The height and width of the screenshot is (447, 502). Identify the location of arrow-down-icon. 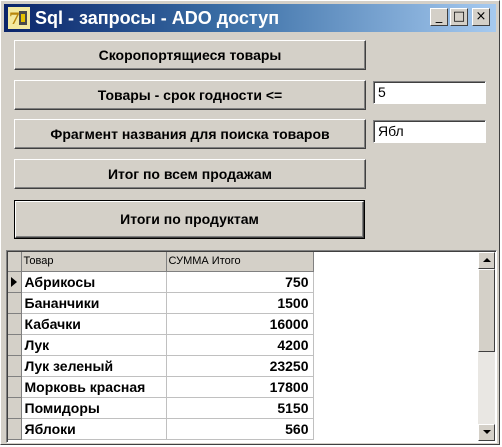
(487, 432).